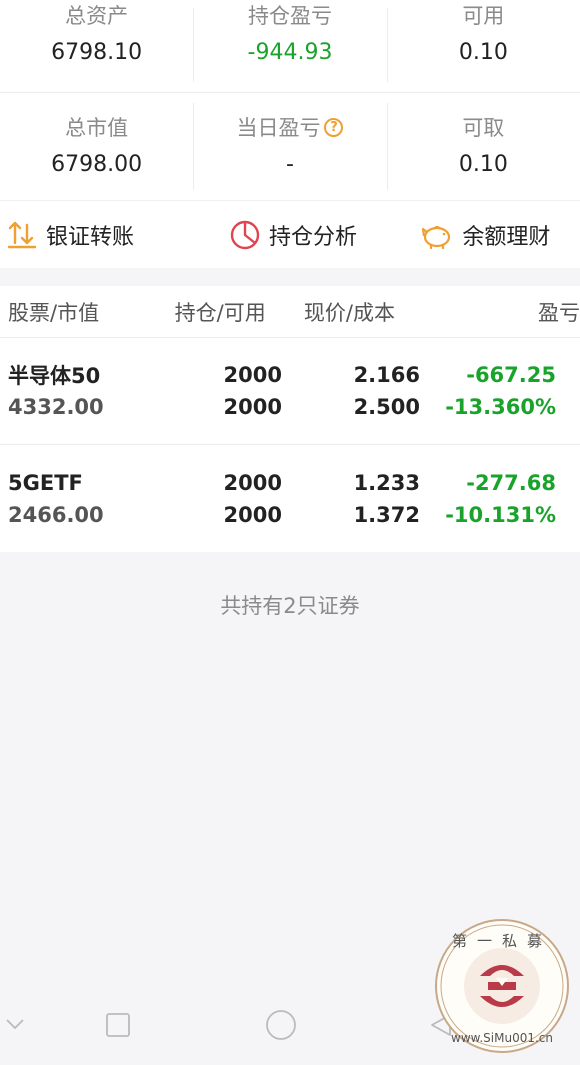 Image resolution: width=580 pixels, height=1065 pixels. I want to click on section-gap, so click(290, 277).